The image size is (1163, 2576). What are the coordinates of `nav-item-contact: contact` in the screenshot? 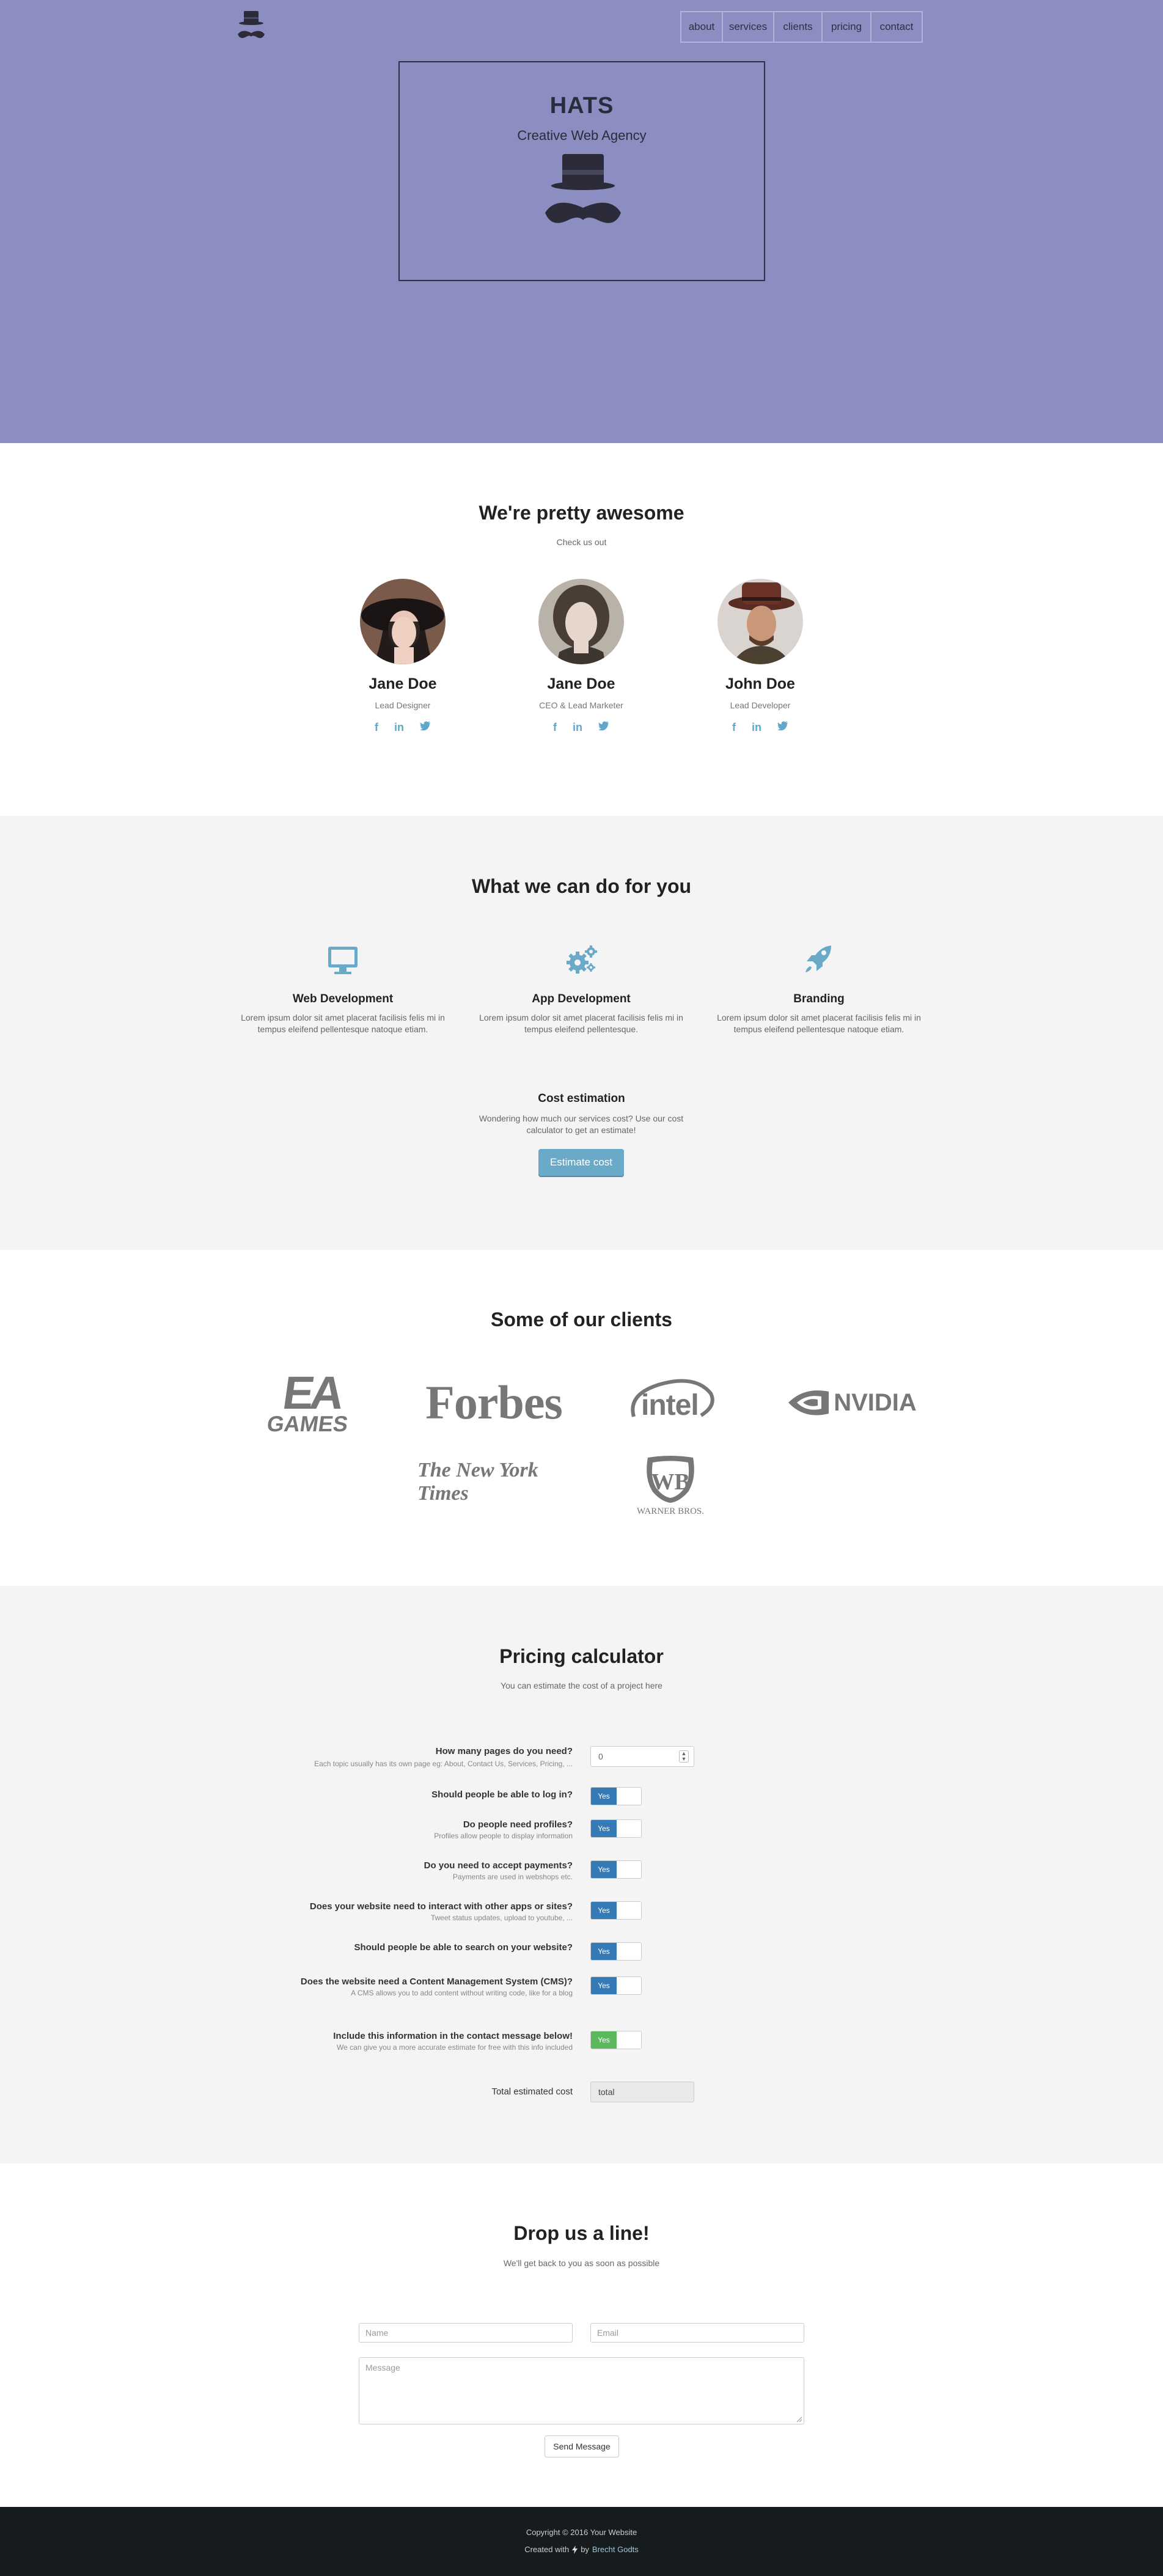 It's located at (896, 27).